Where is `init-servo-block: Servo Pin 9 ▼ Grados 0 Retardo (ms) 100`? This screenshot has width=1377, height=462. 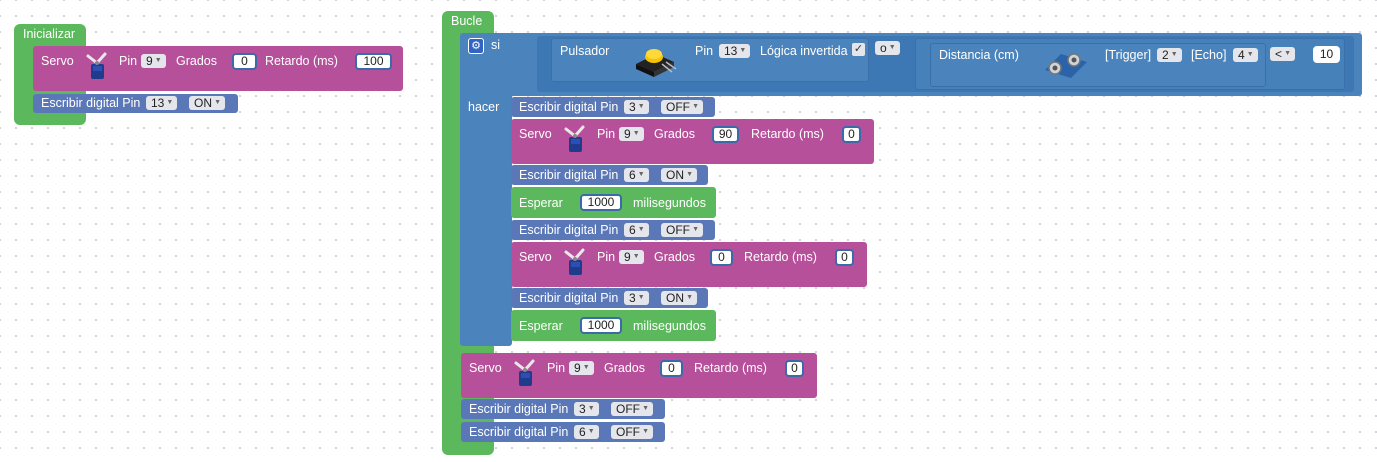 init-servo-block: Servo Pin 9 ▼ Grados 0 Retardo (ms) 100 is located at coordinates (218, 68).